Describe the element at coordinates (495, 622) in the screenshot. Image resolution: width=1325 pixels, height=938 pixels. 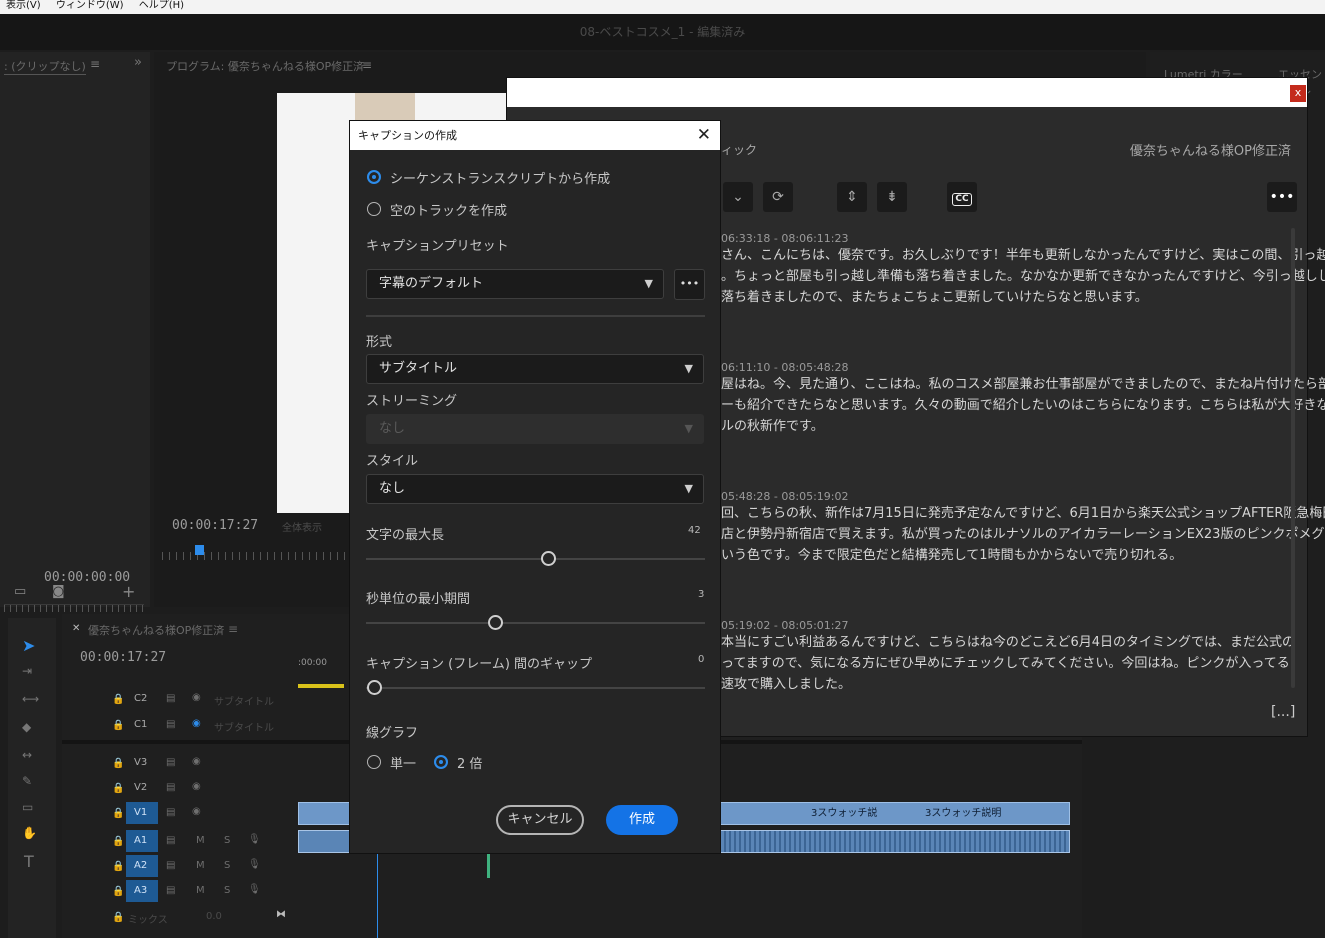
I see `mindur-slider-thumb` at that location.